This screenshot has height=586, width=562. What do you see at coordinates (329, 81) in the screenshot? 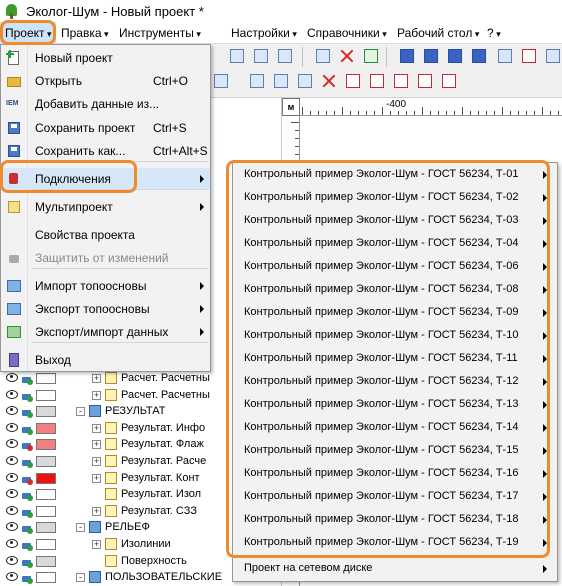
I see `toolbar-cancel-icon` at bounding box center [329, 81].